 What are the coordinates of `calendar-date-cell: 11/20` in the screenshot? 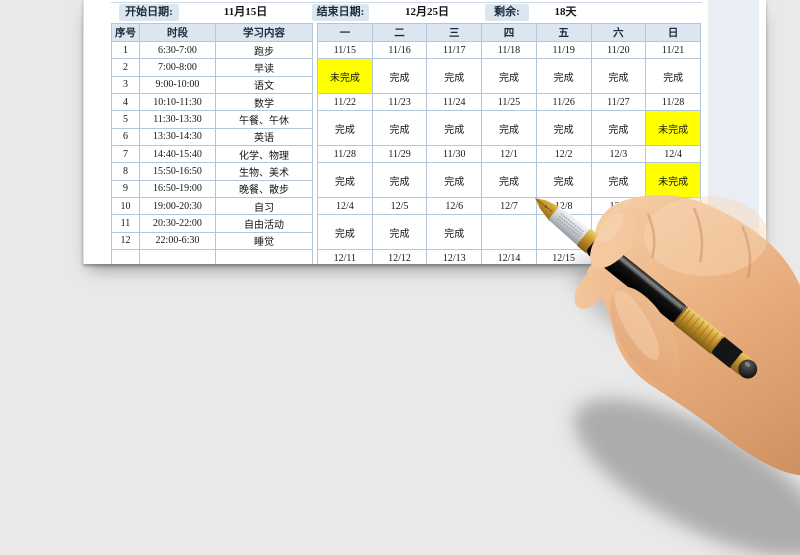 It's located at (618, 50).